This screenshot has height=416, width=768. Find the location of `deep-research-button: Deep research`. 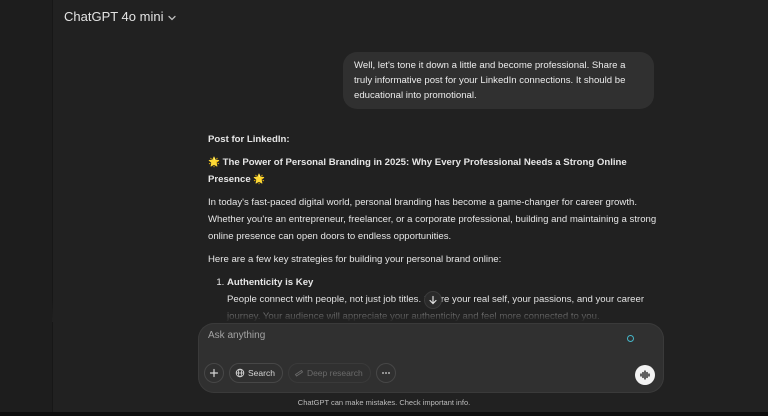

deep-research-button: Deep research is located at coordinates (329, 373).